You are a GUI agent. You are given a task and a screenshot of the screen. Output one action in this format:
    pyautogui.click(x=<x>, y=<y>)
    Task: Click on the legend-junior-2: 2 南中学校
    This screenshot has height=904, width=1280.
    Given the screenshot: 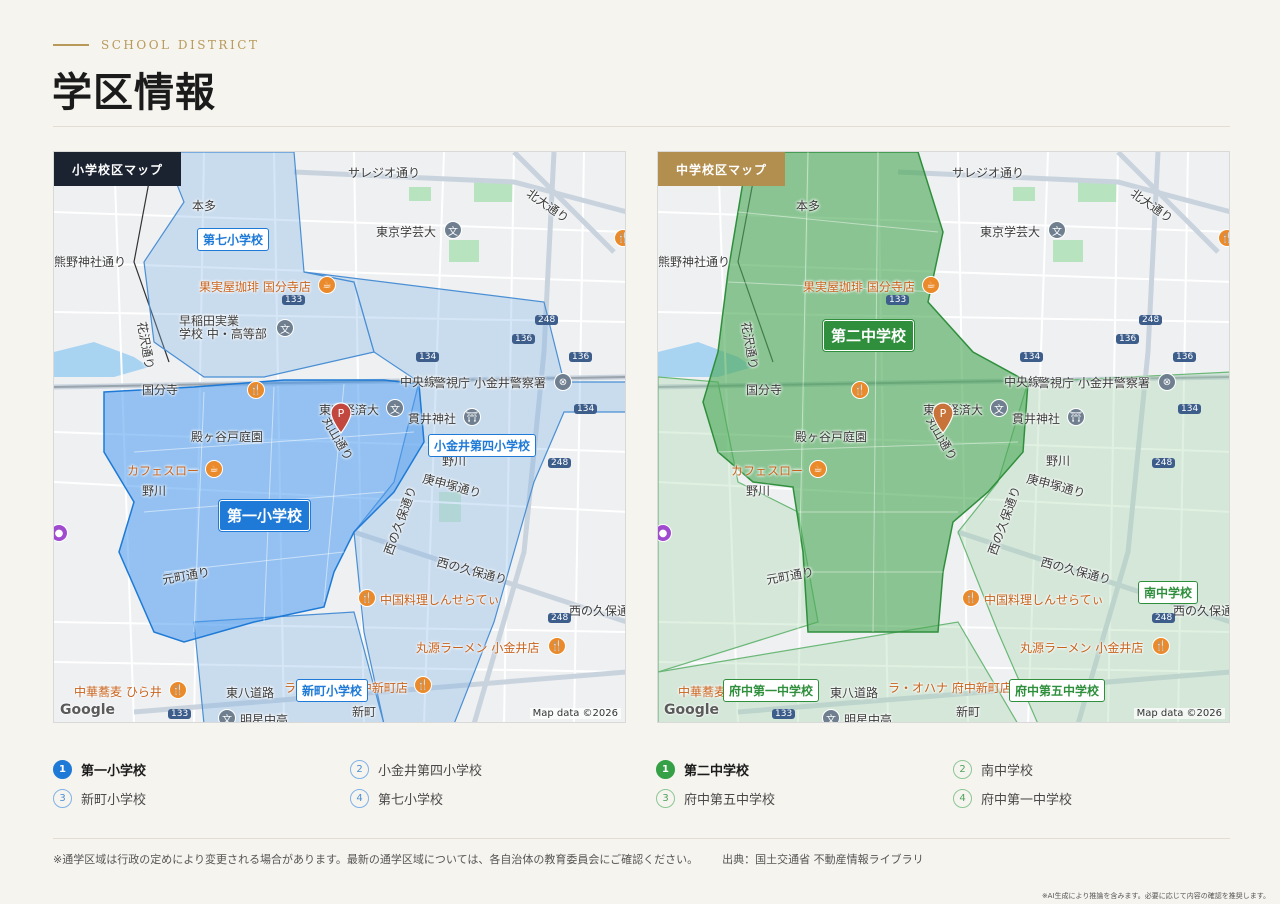 What is the action you would take?
    pyautogui.click(x=993, y=769)
    